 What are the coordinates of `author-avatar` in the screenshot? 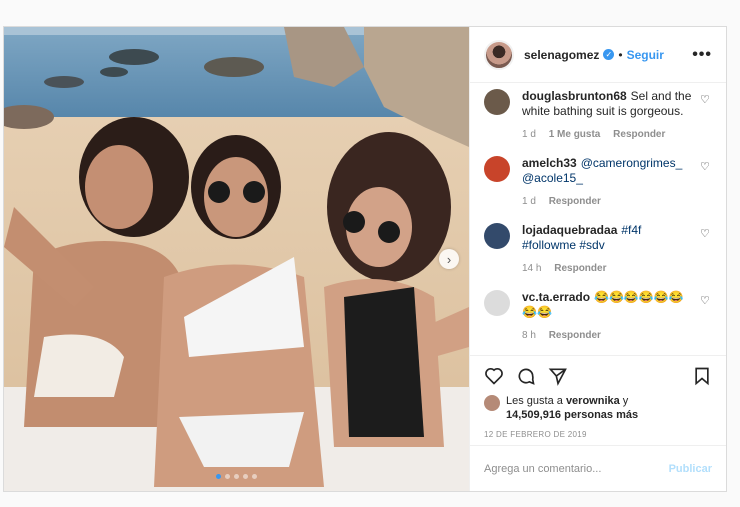 It's located at (499, 54).